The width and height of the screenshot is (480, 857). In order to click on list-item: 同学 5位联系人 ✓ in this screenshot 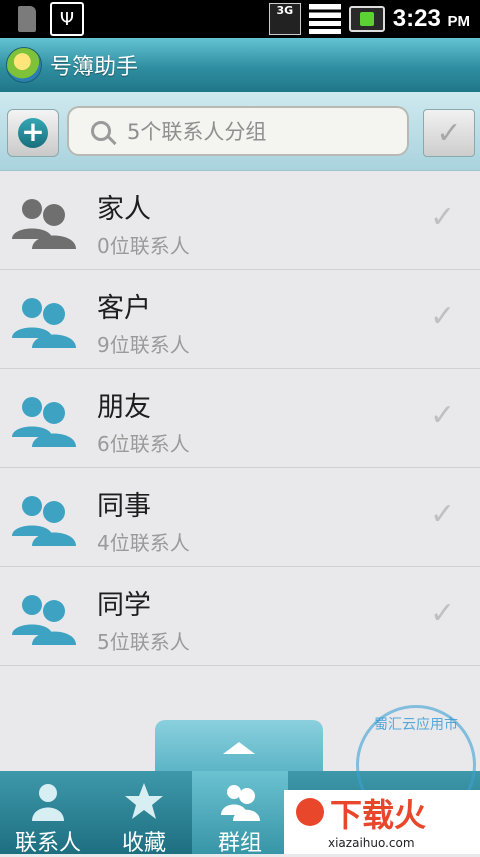, I will do `click(240, 616)`.